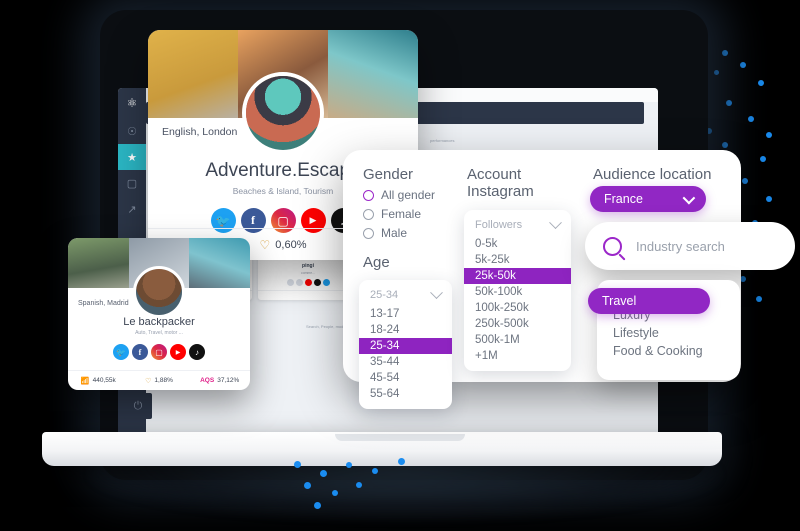 Image resolution: width=800 pixels, height=531 pixels. I want to click on industry-search-panel: Industry search, so click(690, 246).